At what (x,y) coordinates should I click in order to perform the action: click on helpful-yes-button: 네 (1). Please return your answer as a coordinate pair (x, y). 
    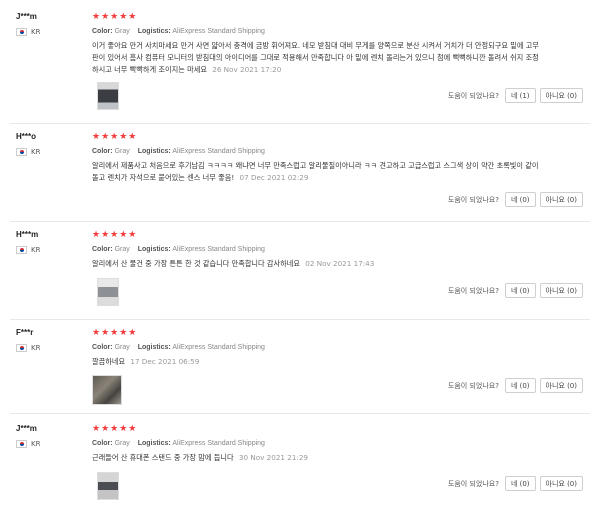
    Looking at the image, I should click on (520, 95).